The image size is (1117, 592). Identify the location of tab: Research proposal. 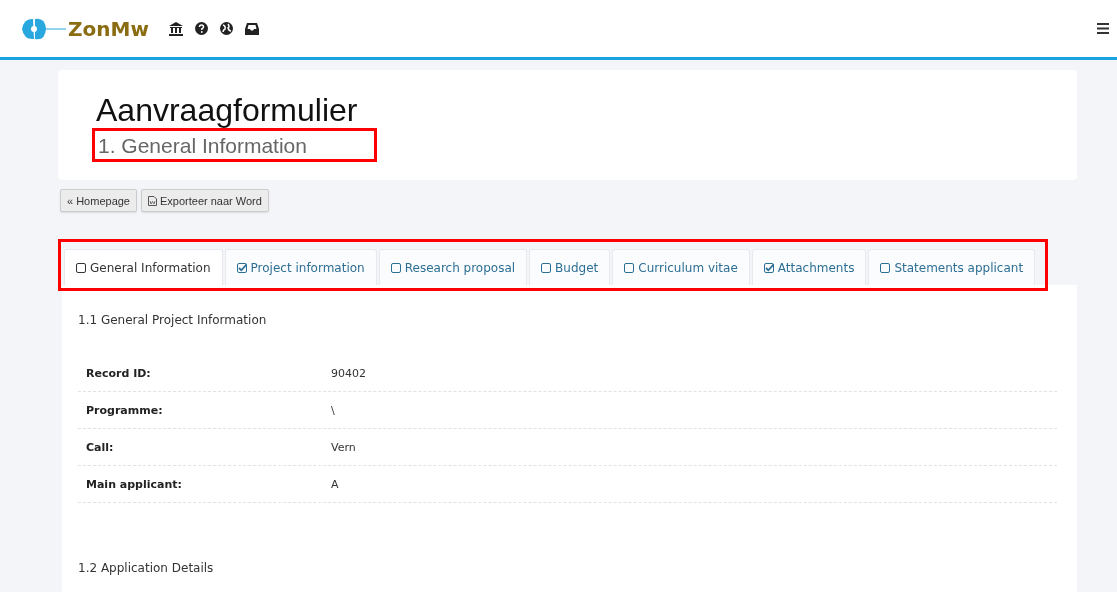
(453, 267).